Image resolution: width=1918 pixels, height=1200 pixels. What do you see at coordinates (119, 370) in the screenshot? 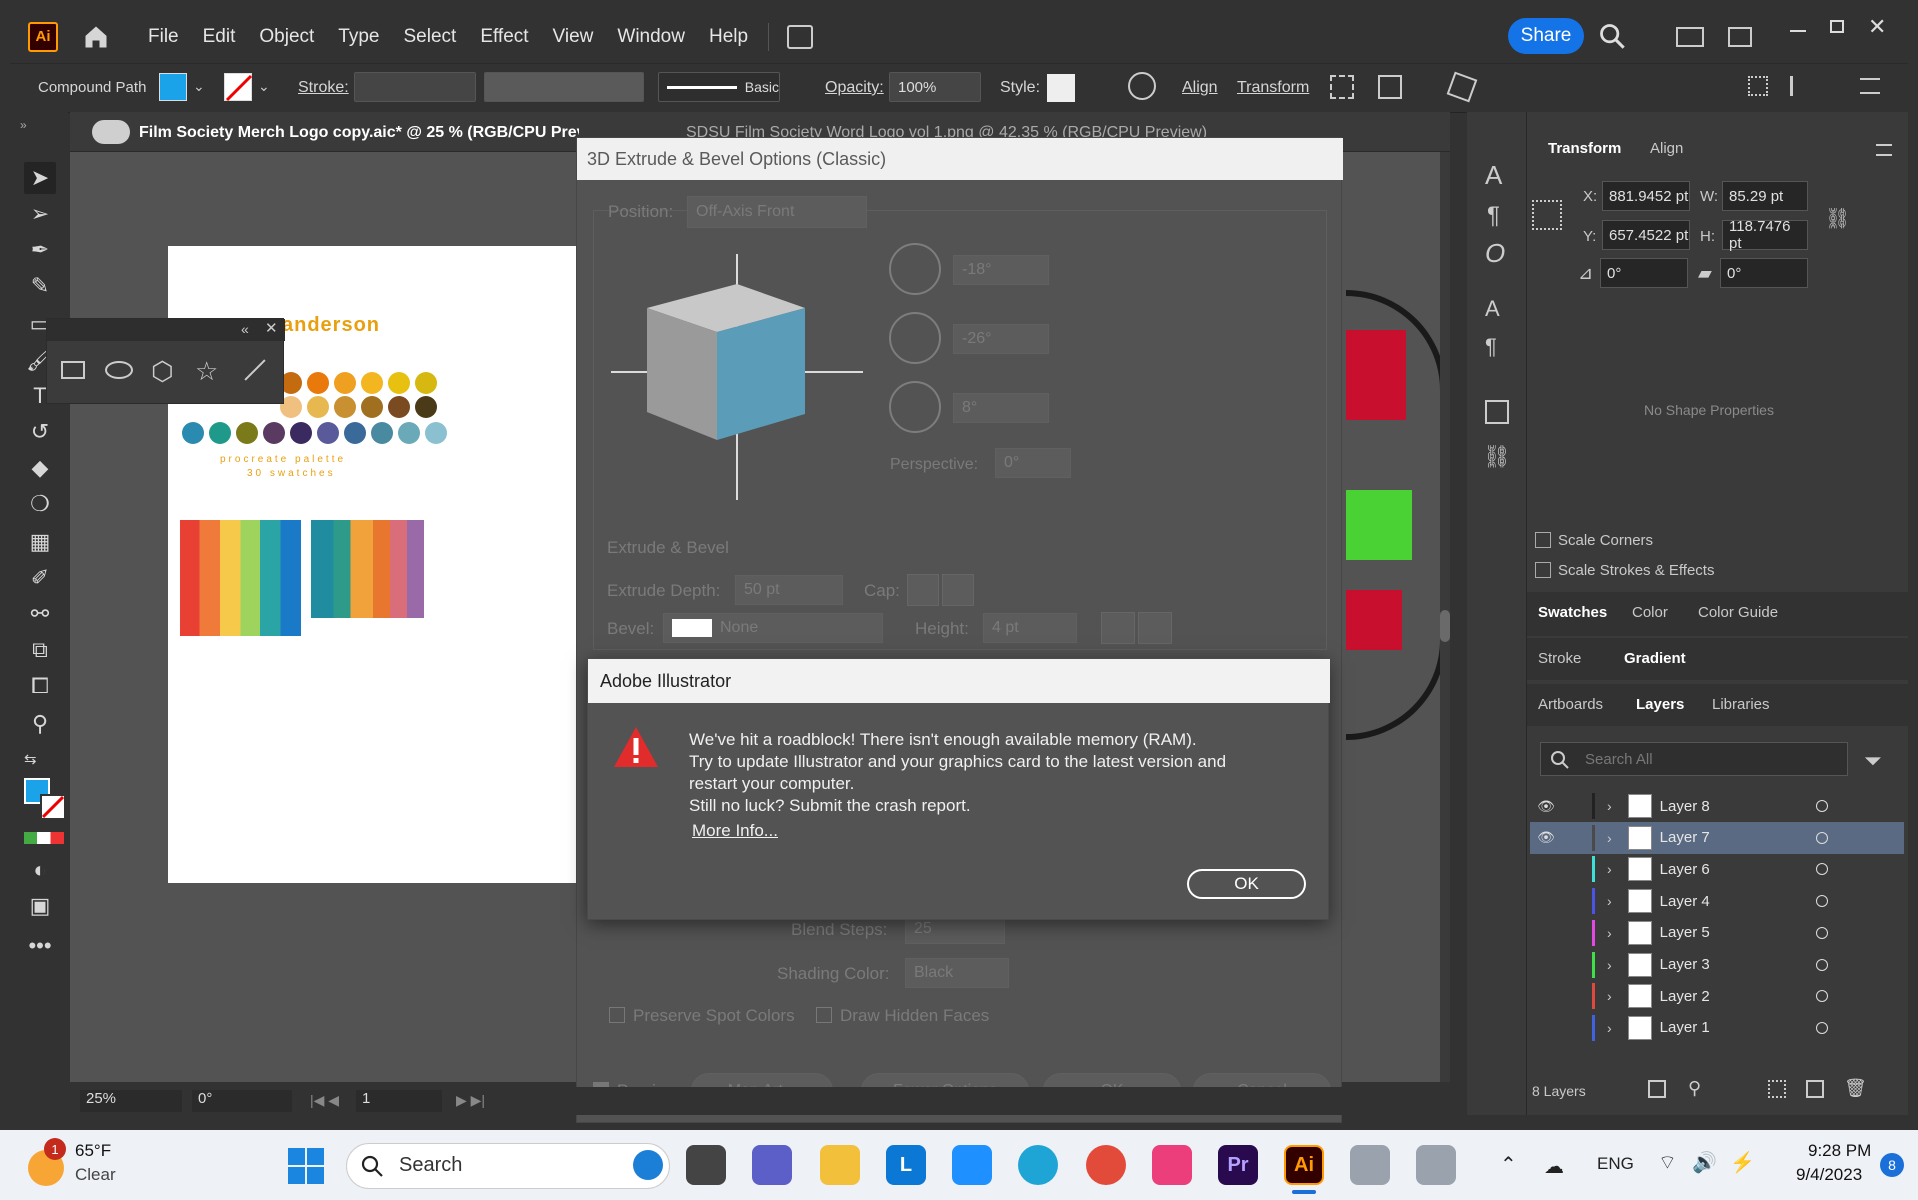
I see `ellipse-tool-icon` at bounding box center [119, 370].